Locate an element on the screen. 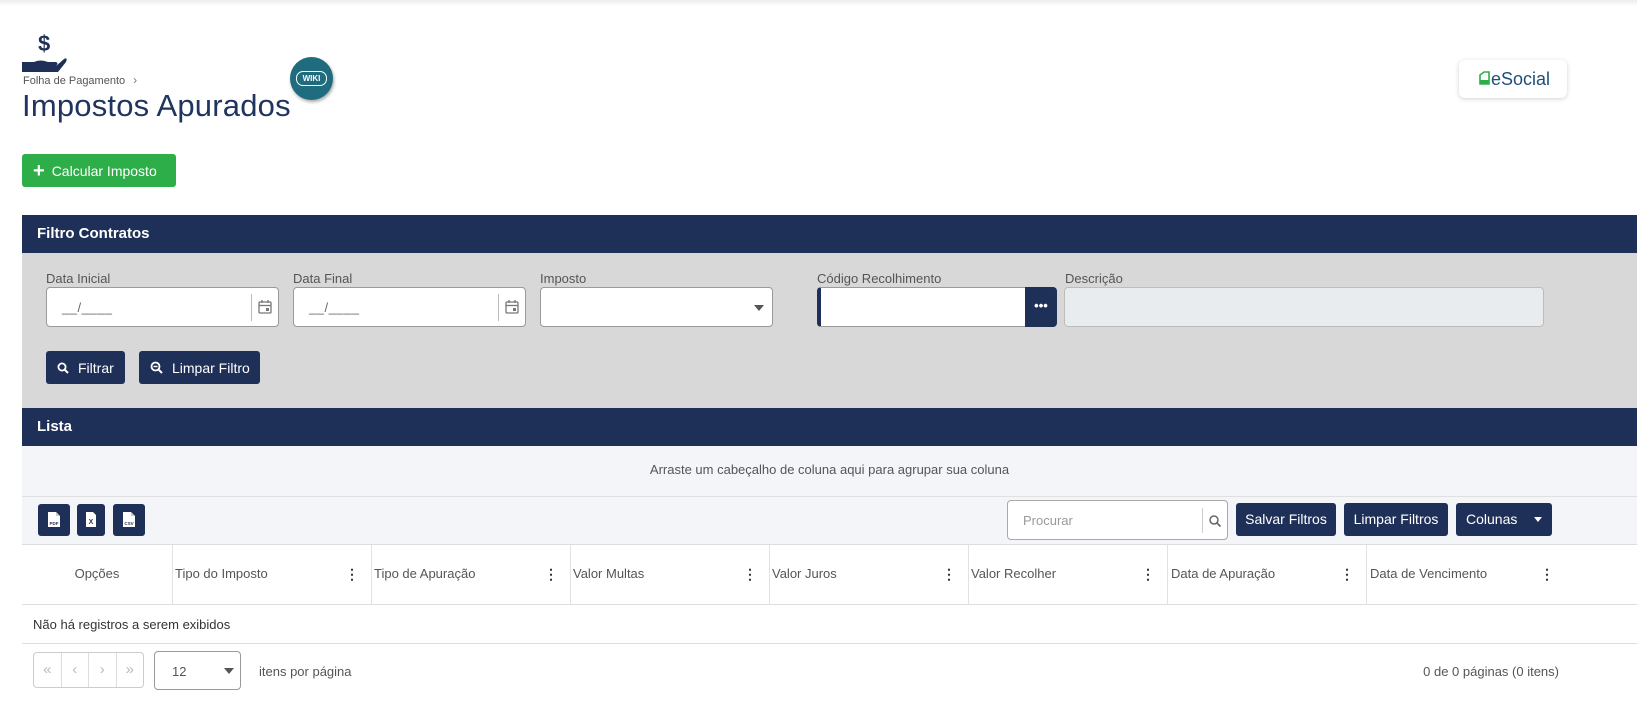 This screenshot has width=1637, height=728. pager: « ‹ › » is located at coordinates (88, 670).